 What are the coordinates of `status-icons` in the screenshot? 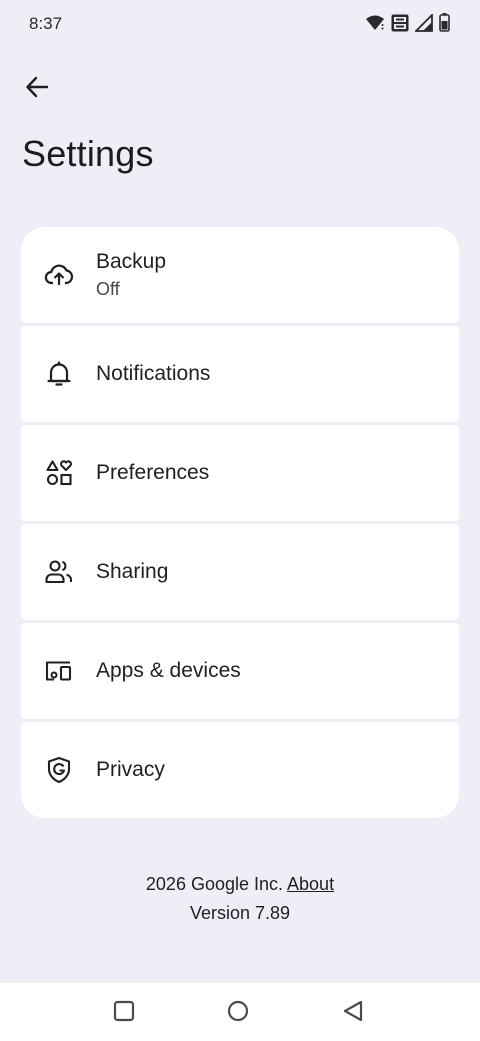 It's located at (407, 22).